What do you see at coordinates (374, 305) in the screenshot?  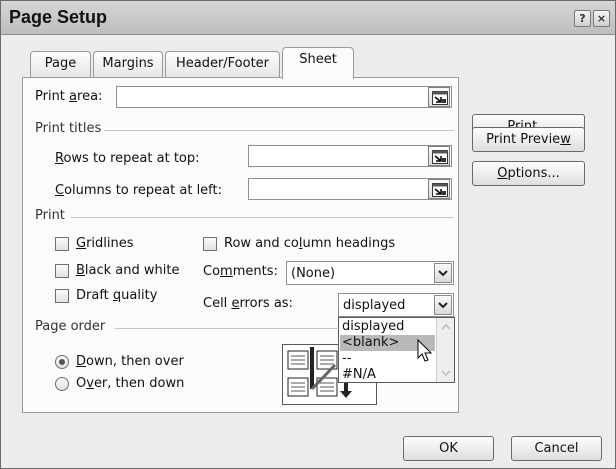 I see `cell-errors-select-value: displayed` at bounding box center [374, 305].